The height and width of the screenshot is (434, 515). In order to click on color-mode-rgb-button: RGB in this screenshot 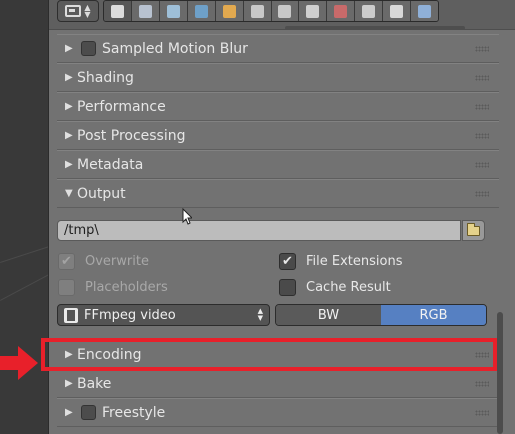, I will do `click(433, 315)`.